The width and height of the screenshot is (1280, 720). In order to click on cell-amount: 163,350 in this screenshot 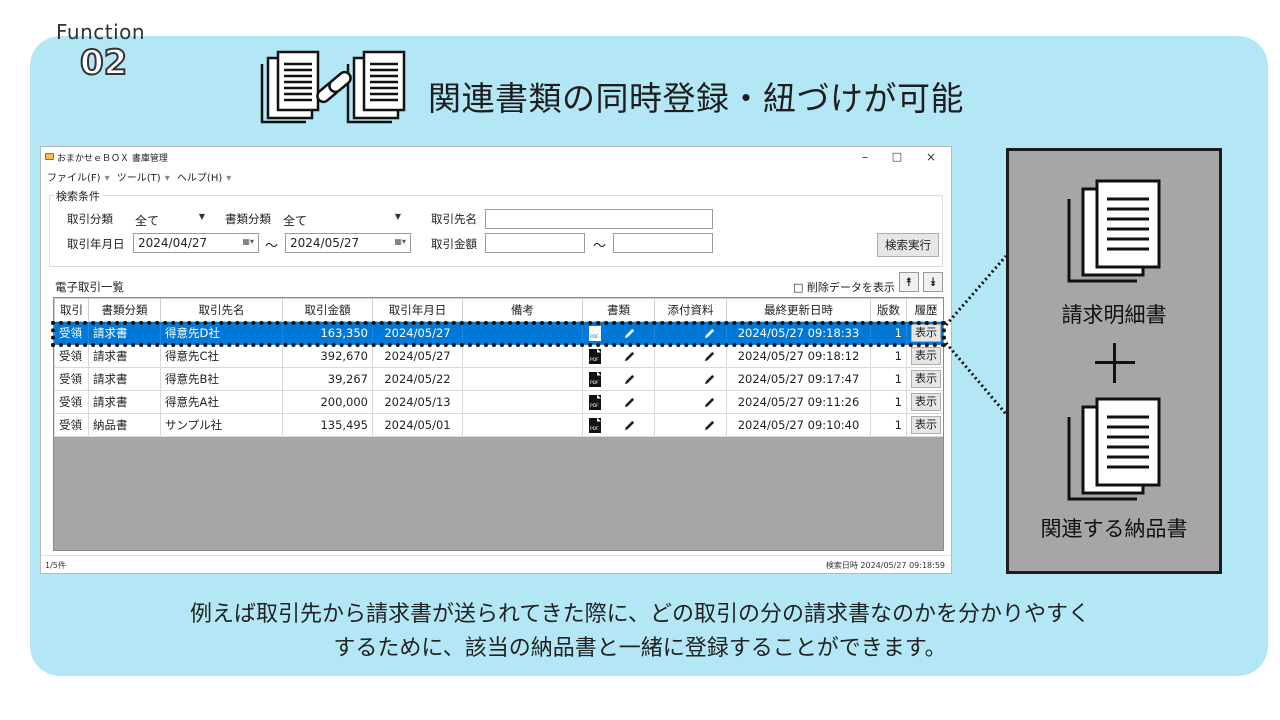, I will do `click(327, 333)`.